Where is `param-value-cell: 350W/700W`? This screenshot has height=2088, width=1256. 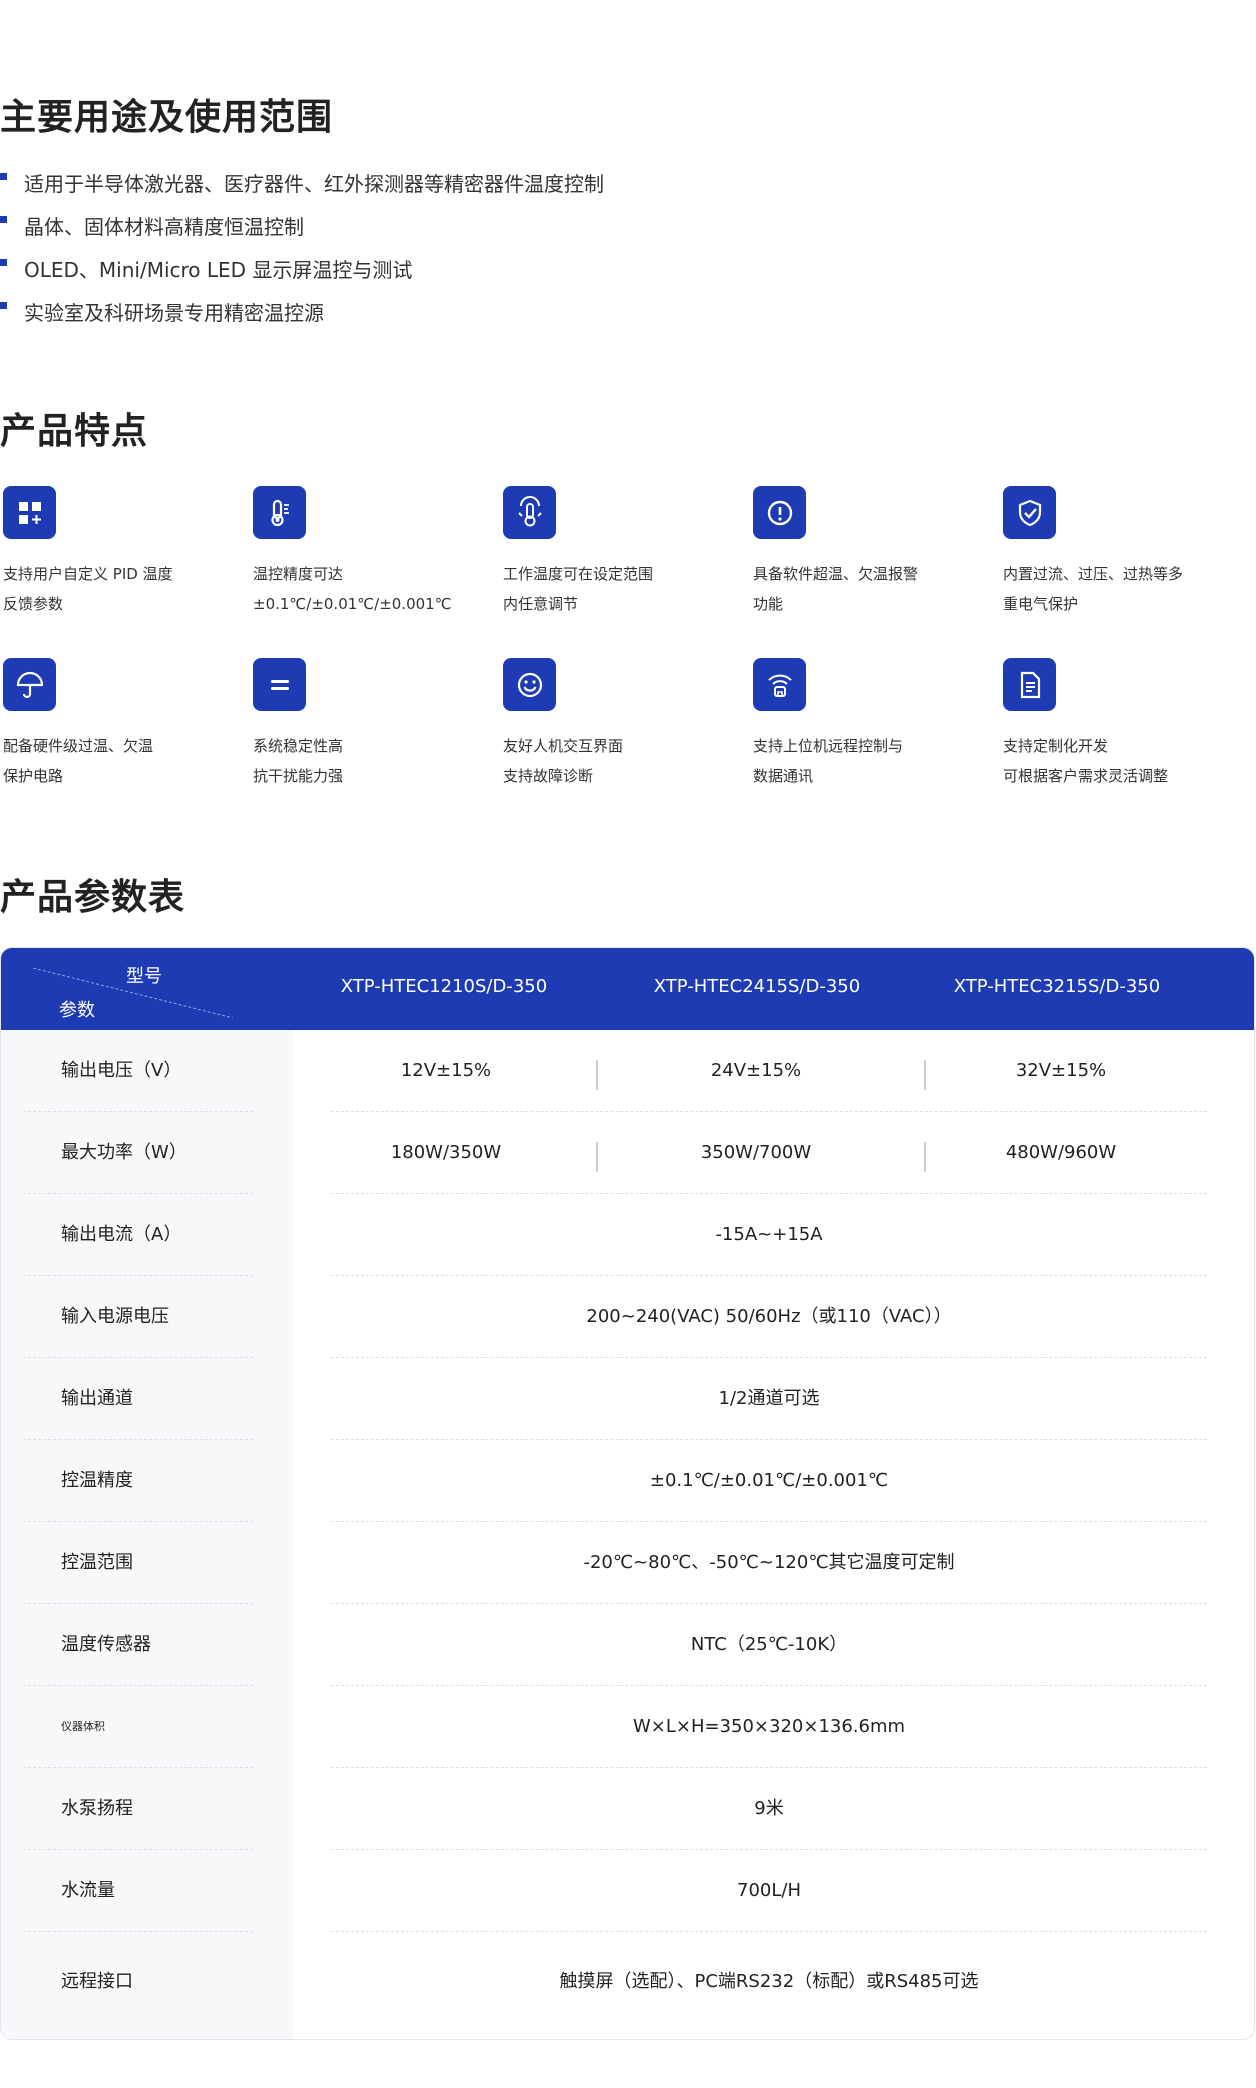 param-value-cell: 350W/700W is located at coordinates (756, 1152).